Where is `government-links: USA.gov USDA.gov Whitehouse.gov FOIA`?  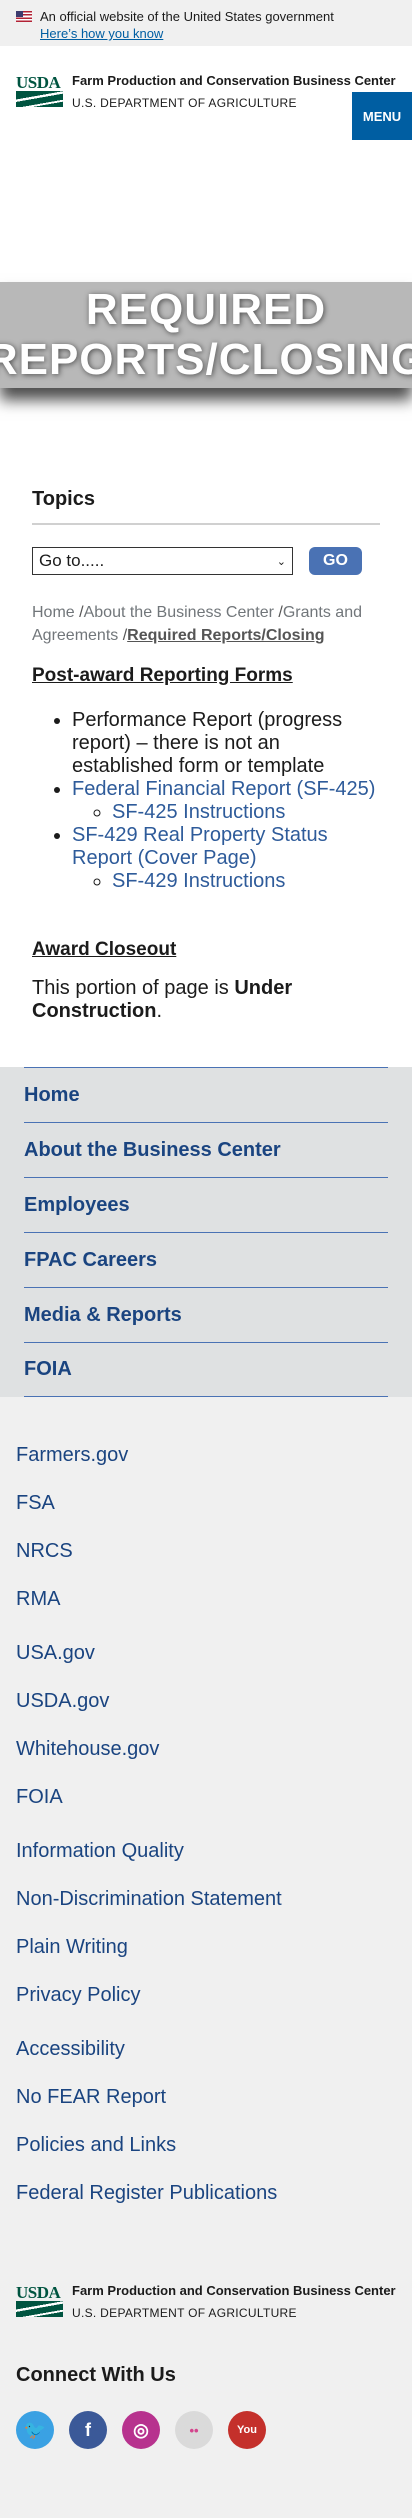
government-links: USA.gov USDA.gov Whitehouse.gov FOIA is located at coordinates (206, 1737).